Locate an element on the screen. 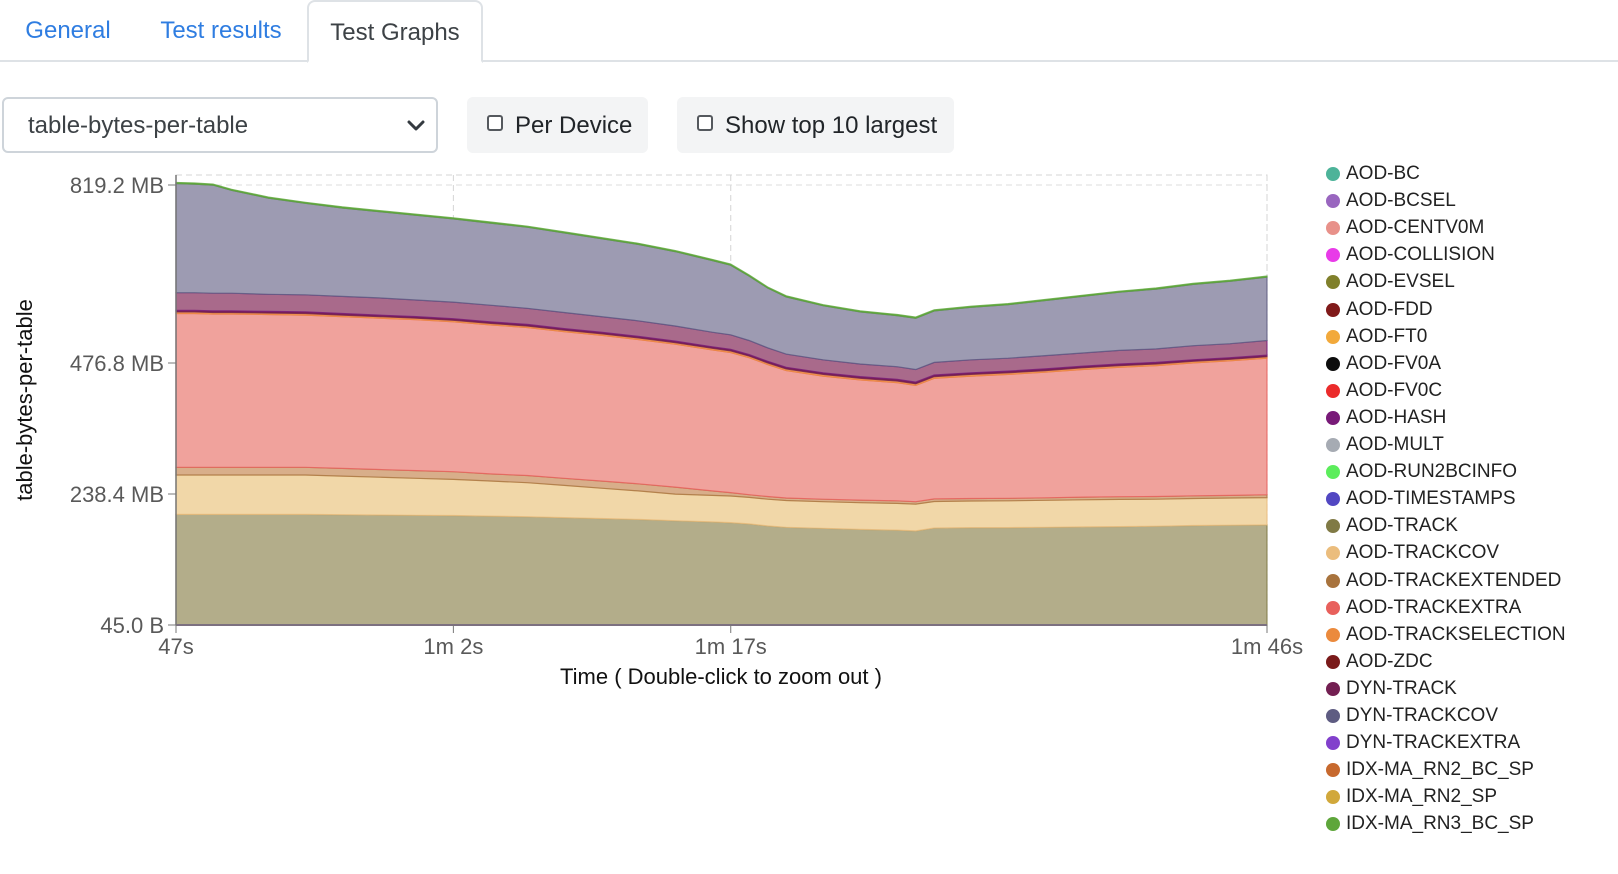 This screenshot has height=874, width=1618. x-tick-label: 1m 17s is located at coordinates (731, 646).